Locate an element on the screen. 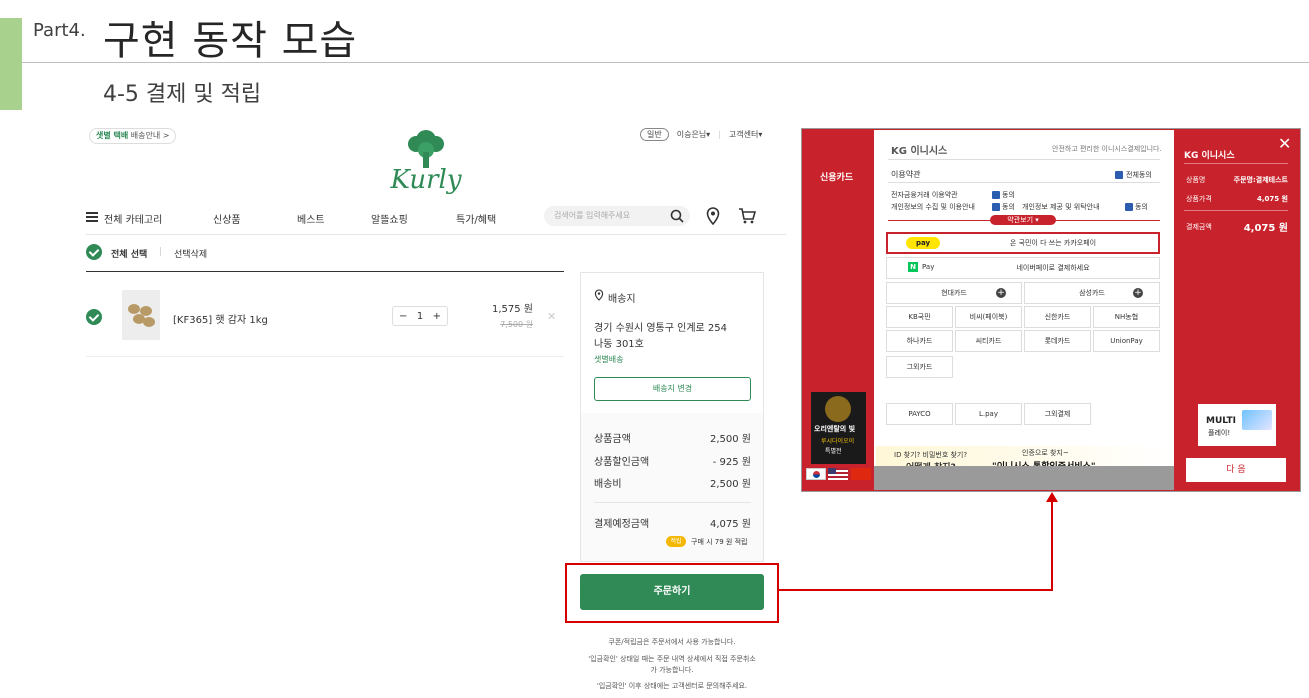 This screenshot has height=698, width=1309. pay-other: 그외결제 is located at coordinates (1057, 414).